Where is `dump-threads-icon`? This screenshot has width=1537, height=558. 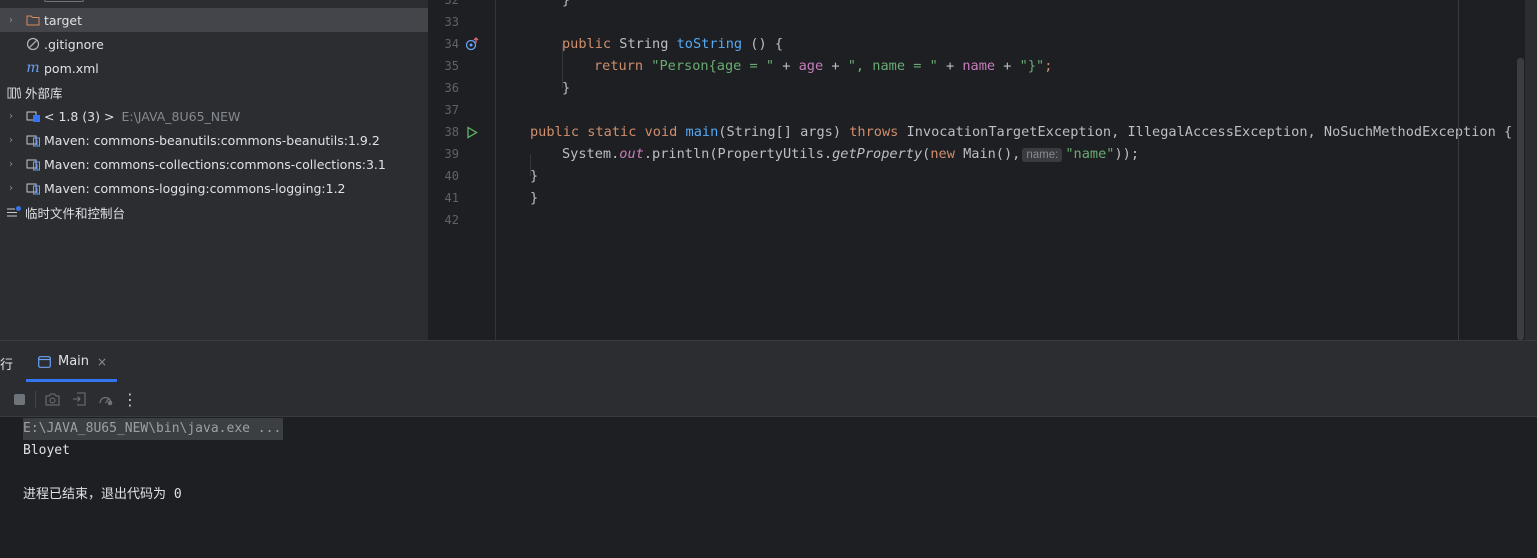
dump-threads-icon is located at coordinates (105, 399).